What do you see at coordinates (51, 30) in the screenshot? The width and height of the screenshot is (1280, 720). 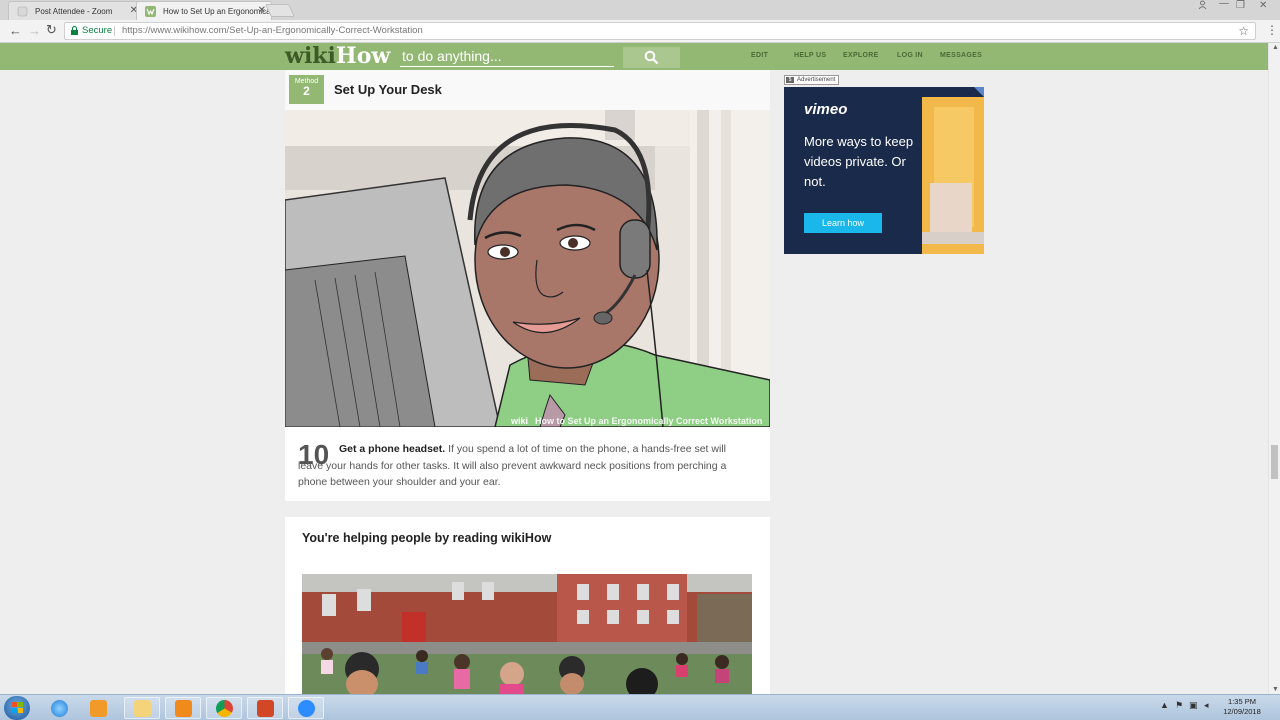 I see `reload-icon: ↻` at bounding box center [51, 30].